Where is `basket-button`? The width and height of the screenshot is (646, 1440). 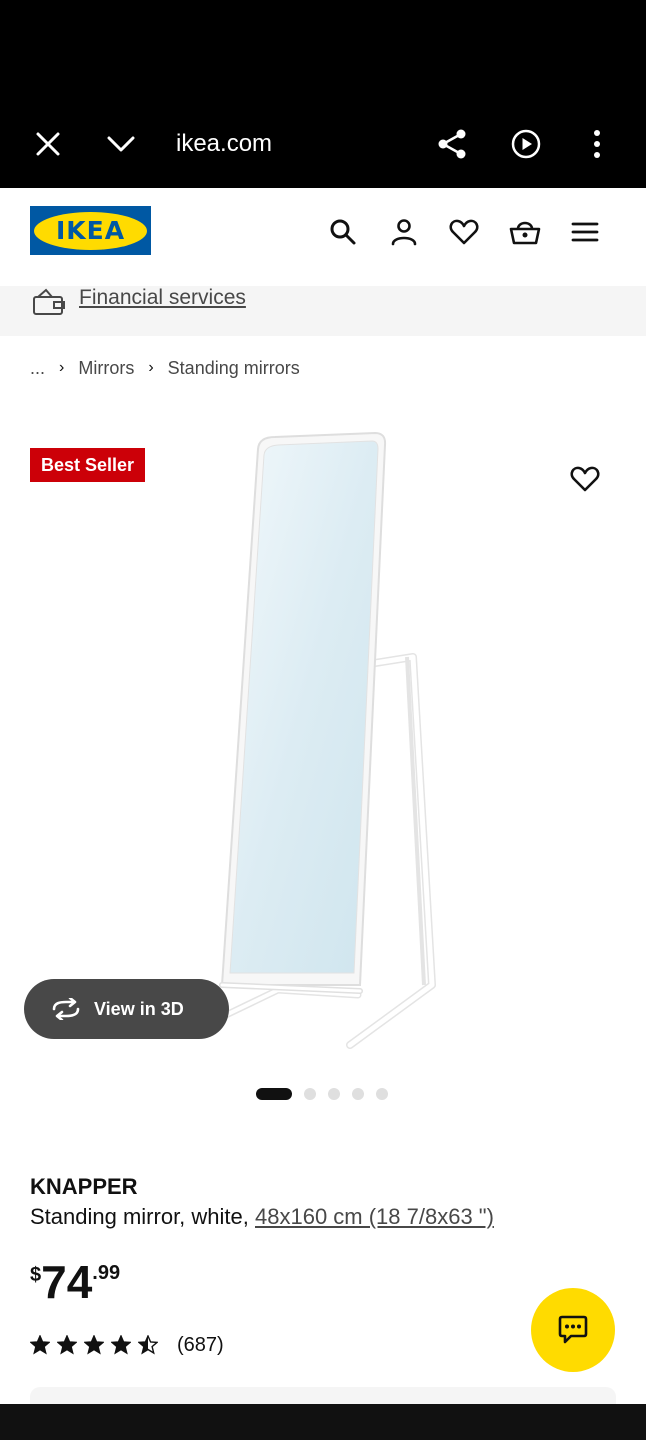
basket-button is located at coordinates (525, 232).